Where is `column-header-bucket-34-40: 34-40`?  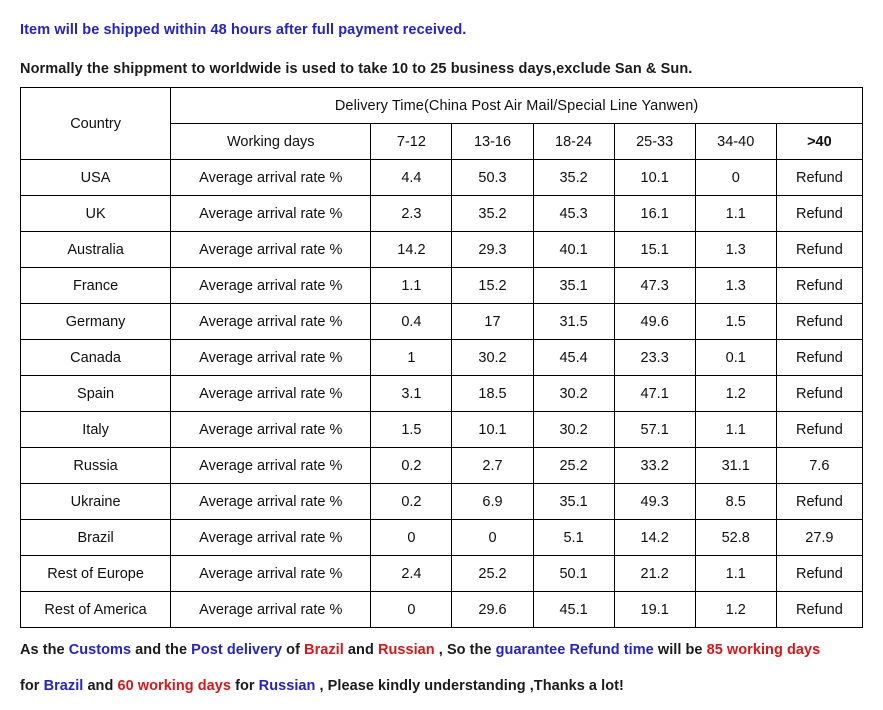 column-header-bucket-34-40: 34-40 is located at coordinates (735, 141).